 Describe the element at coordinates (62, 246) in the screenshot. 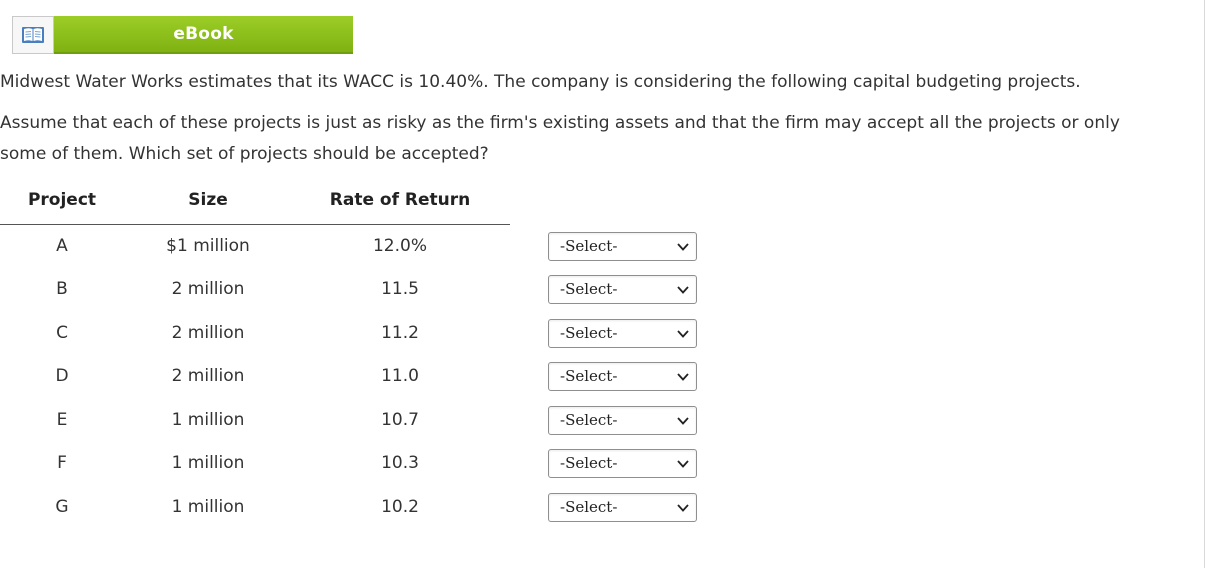

I see `project-cell: A` at that location.